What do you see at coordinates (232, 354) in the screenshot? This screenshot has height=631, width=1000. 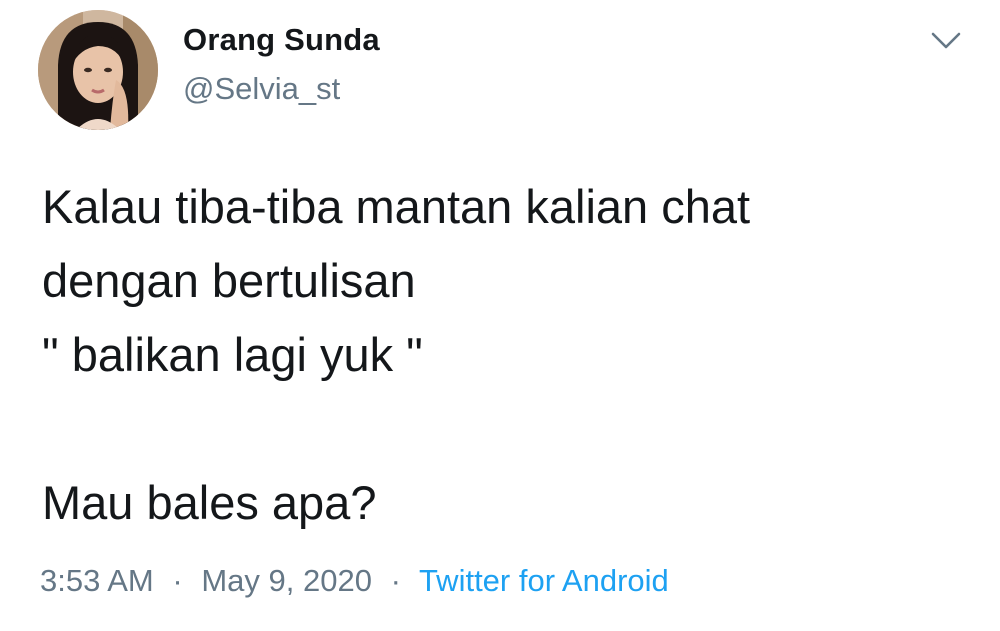 I see `tweet-line: " balikan lagi yuk "` at bounding box center [232, 354].